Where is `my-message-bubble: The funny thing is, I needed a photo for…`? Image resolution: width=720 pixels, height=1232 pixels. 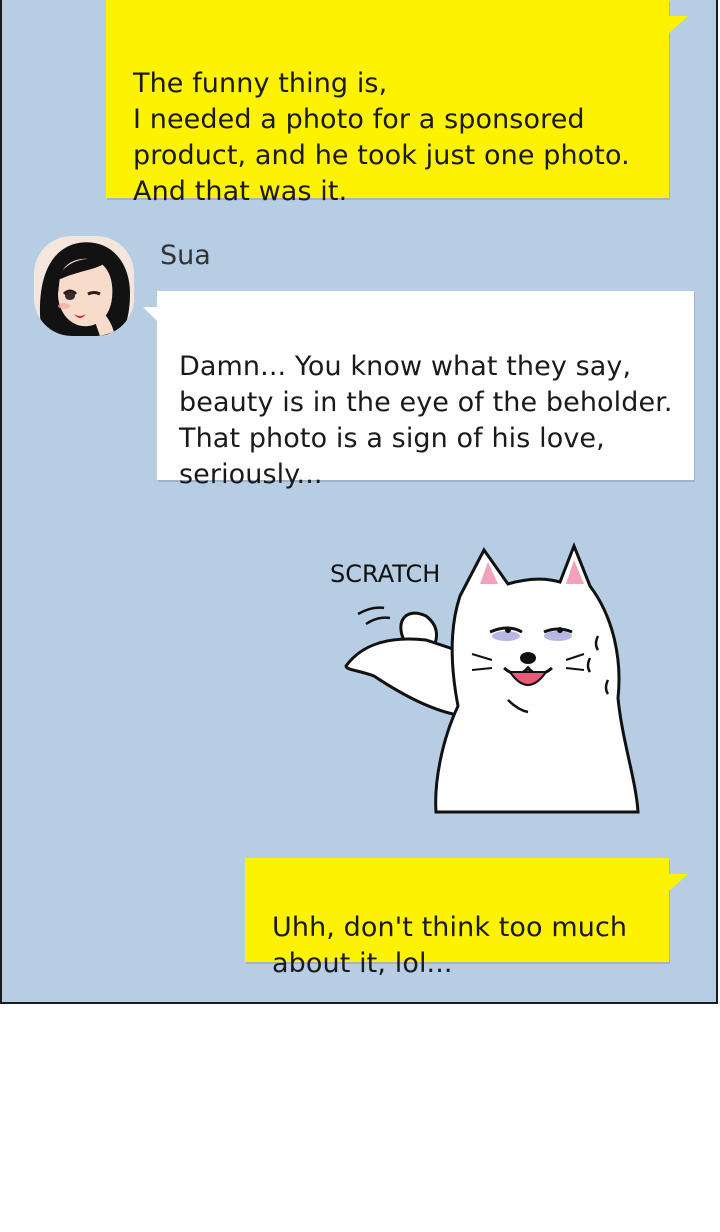
my-message-bubble: The funny thing is, I needed a photo for… is located at coordinates (387, 103).